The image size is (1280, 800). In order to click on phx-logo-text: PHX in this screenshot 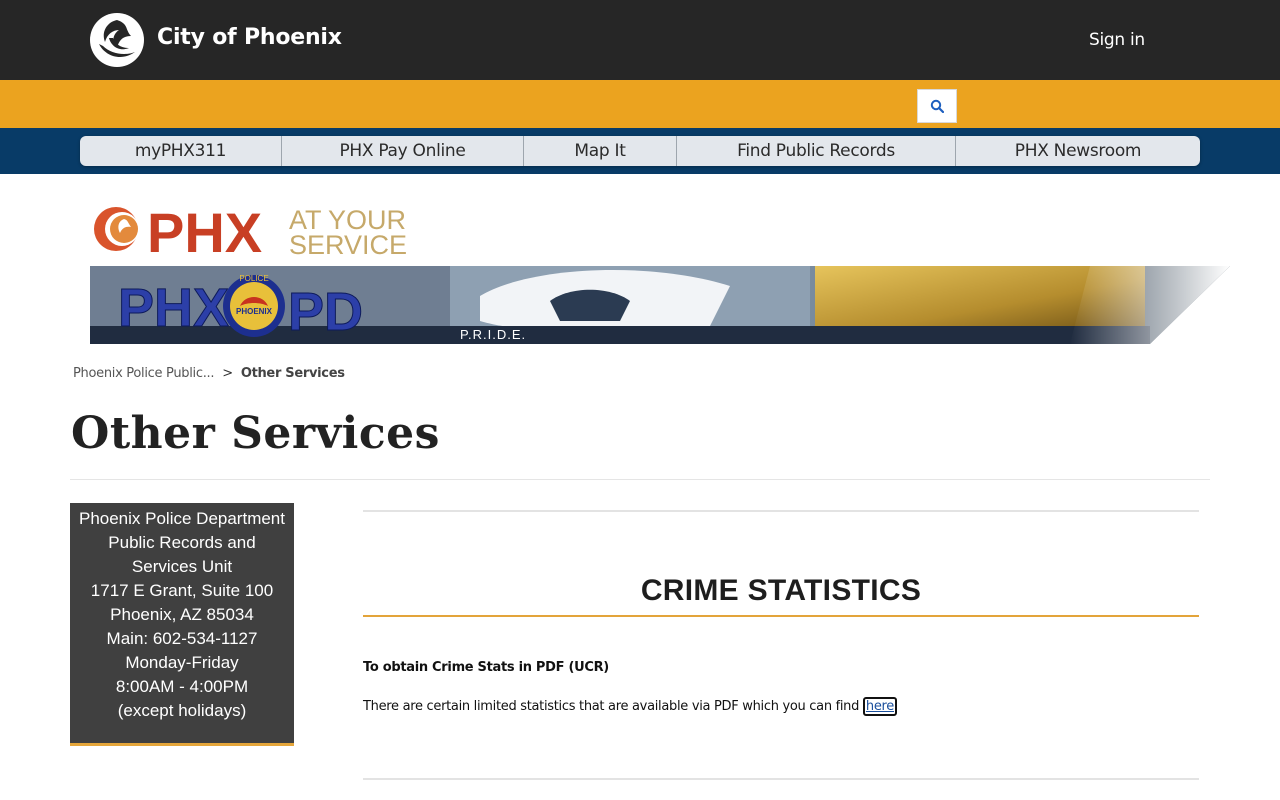, I will do `click(204, 230)`.